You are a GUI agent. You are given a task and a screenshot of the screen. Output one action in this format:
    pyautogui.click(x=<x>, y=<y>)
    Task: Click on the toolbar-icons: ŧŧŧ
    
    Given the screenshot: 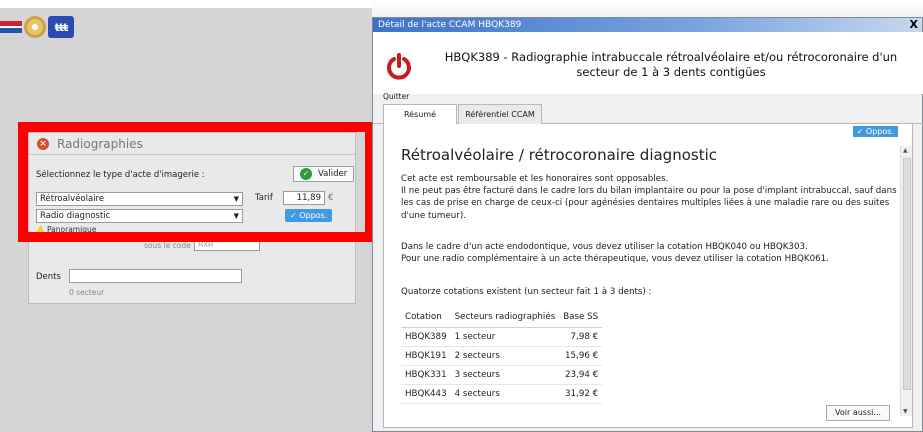 What is the action you would take?
    pyautogui.click(x=37, y=27)
    